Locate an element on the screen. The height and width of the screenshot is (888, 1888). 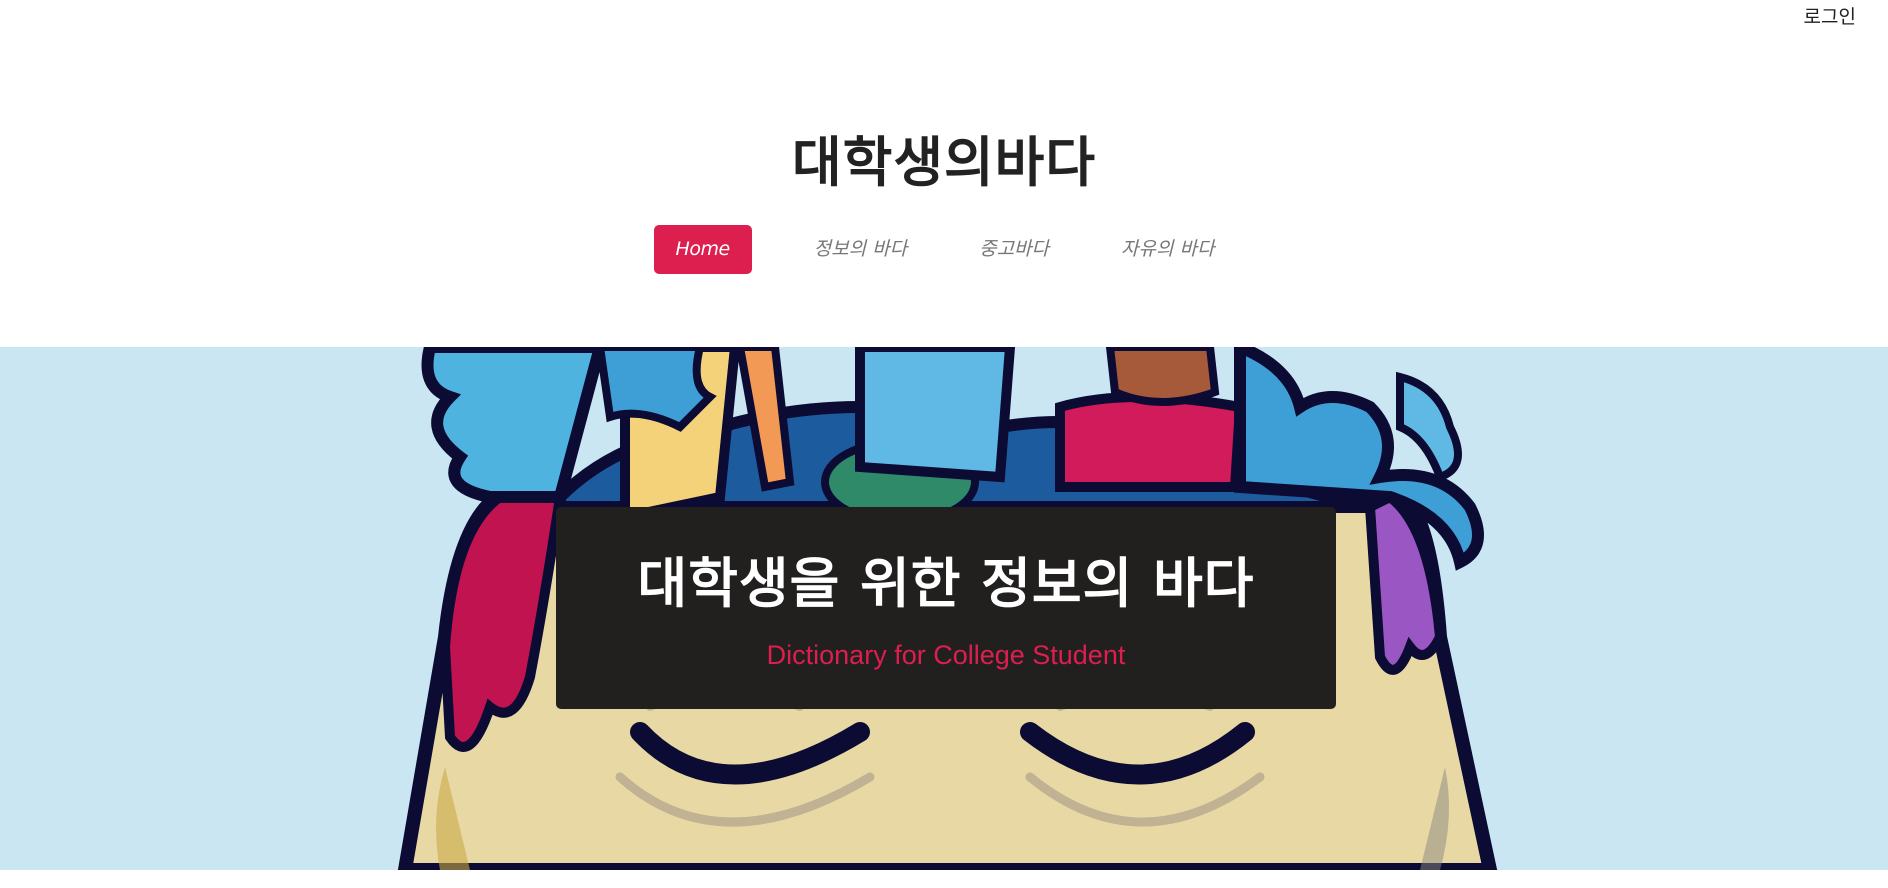
hero-heading: 대학생을 위한 정보의 바다 is located at coordinates (946, 583).